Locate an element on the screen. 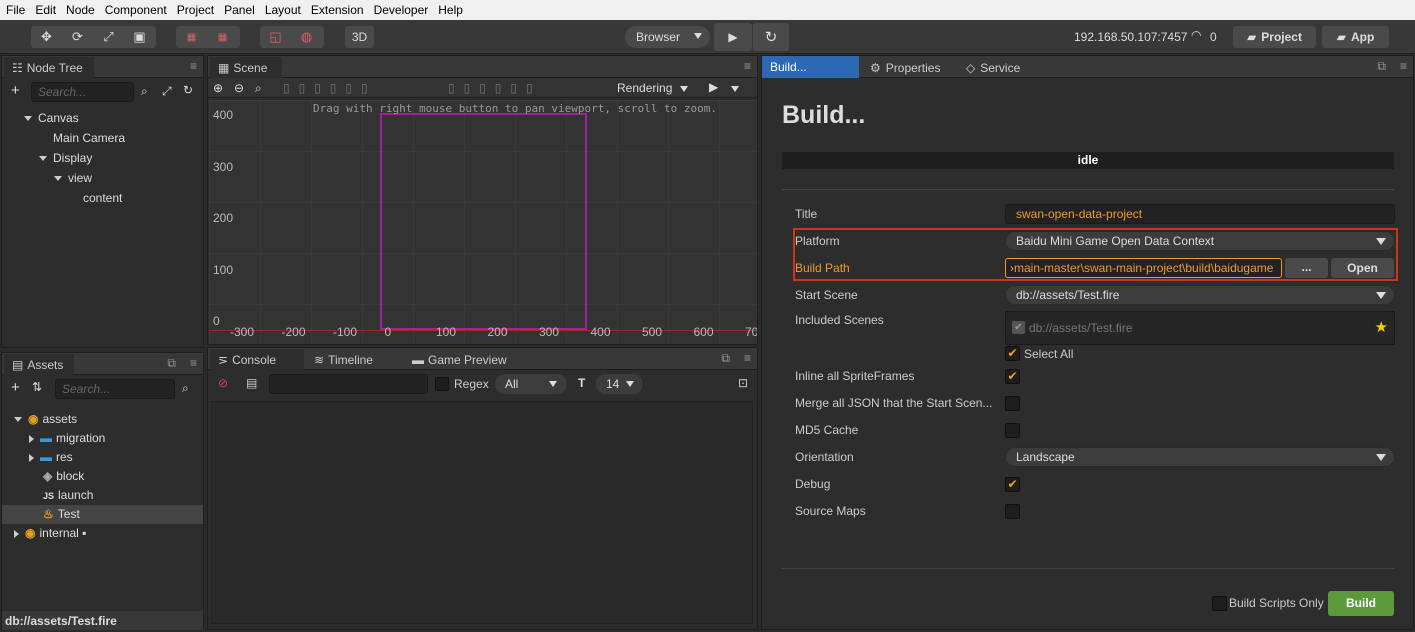 This screenshot has height=632, width=1415. debug-checkbox: ✔ is located at coordinates (1012, 484).